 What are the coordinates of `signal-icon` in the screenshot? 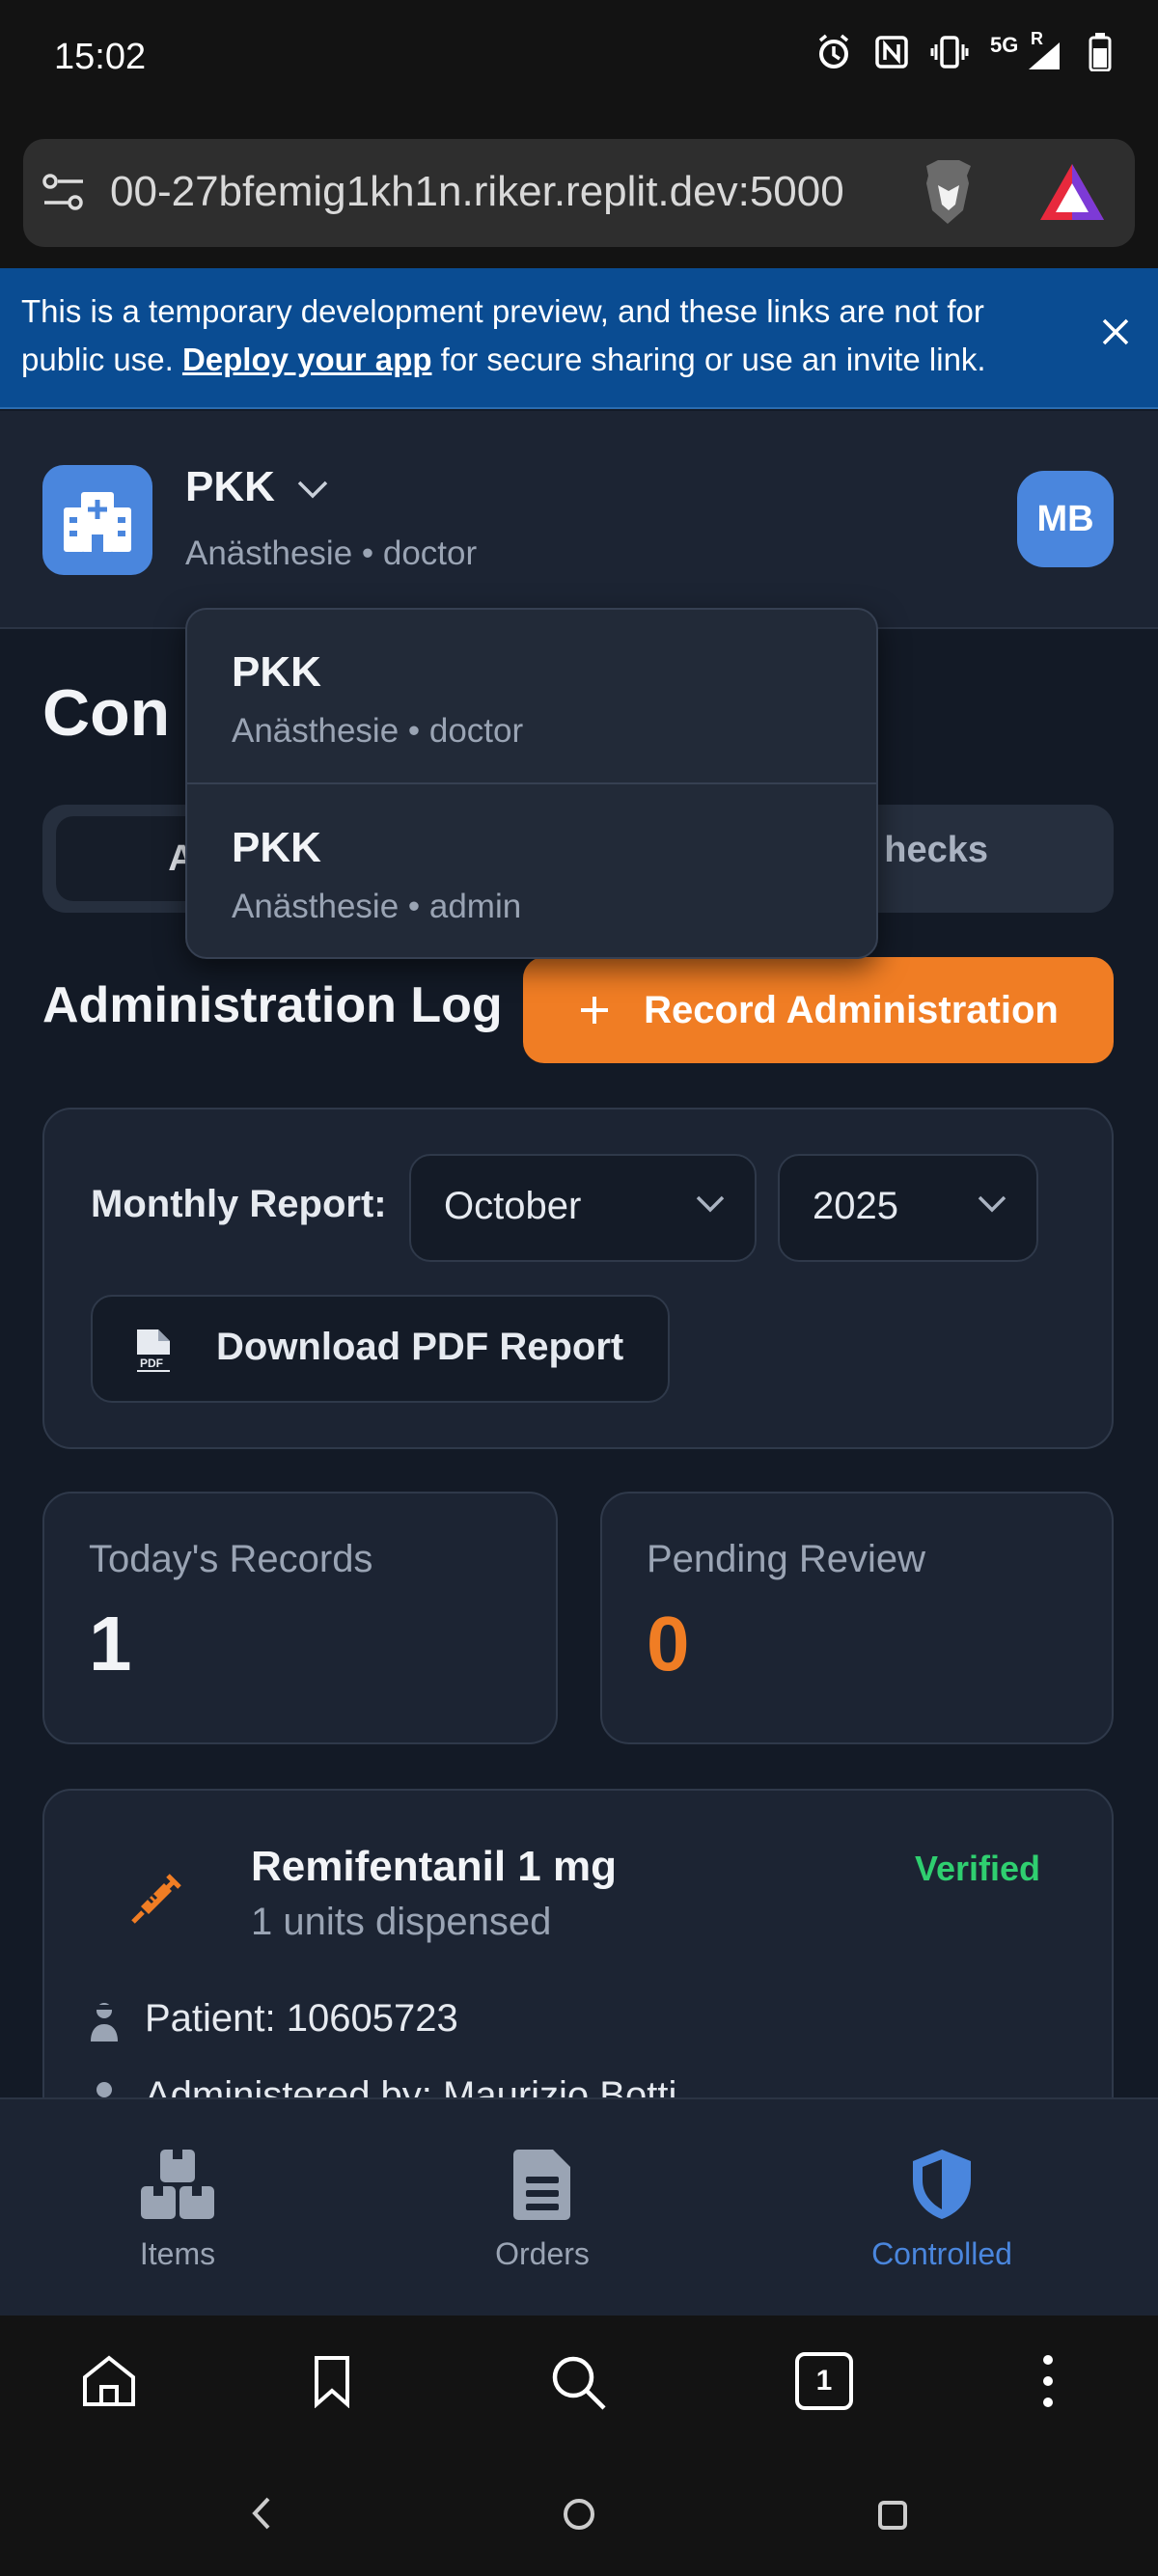 It's located at (1044, 56).